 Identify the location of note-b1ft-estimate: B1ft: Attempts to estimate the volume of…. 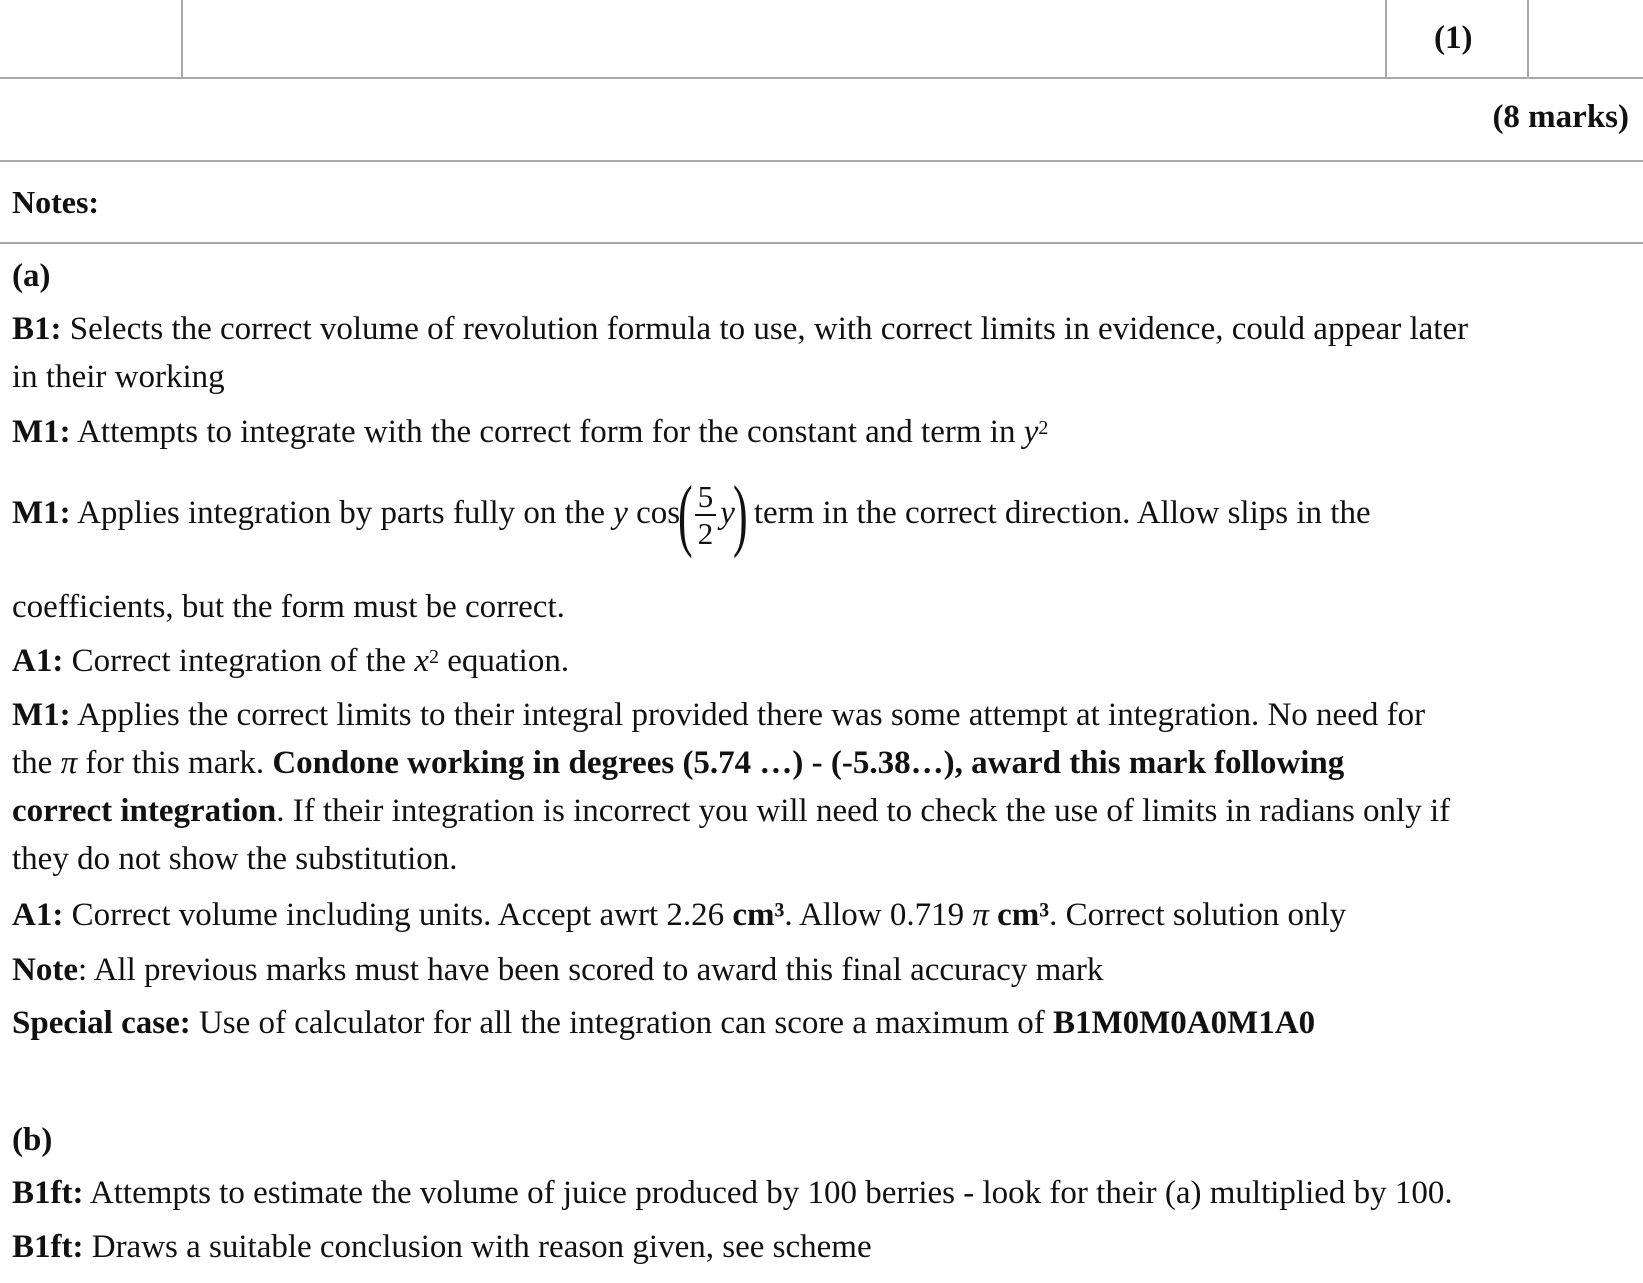
(732, 1193).